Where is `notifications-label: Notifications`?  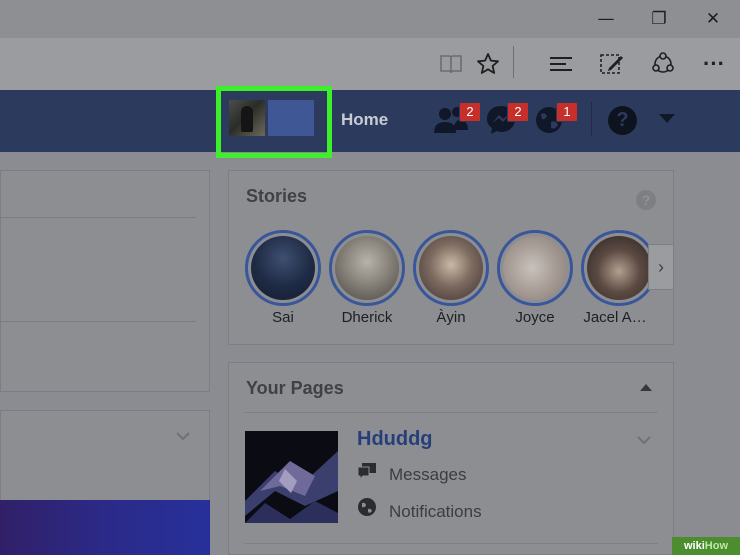
notifications-label: Notifications is located at coordinates (435, 511).